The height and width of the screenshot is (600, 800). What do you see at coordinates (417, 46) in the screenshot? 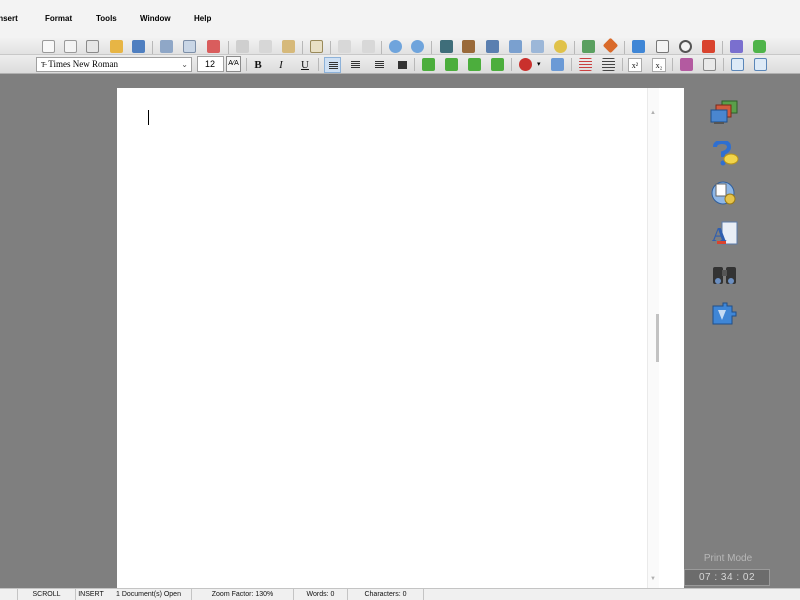
I see `zoom-out-icon` at bounding box center [417, 46].